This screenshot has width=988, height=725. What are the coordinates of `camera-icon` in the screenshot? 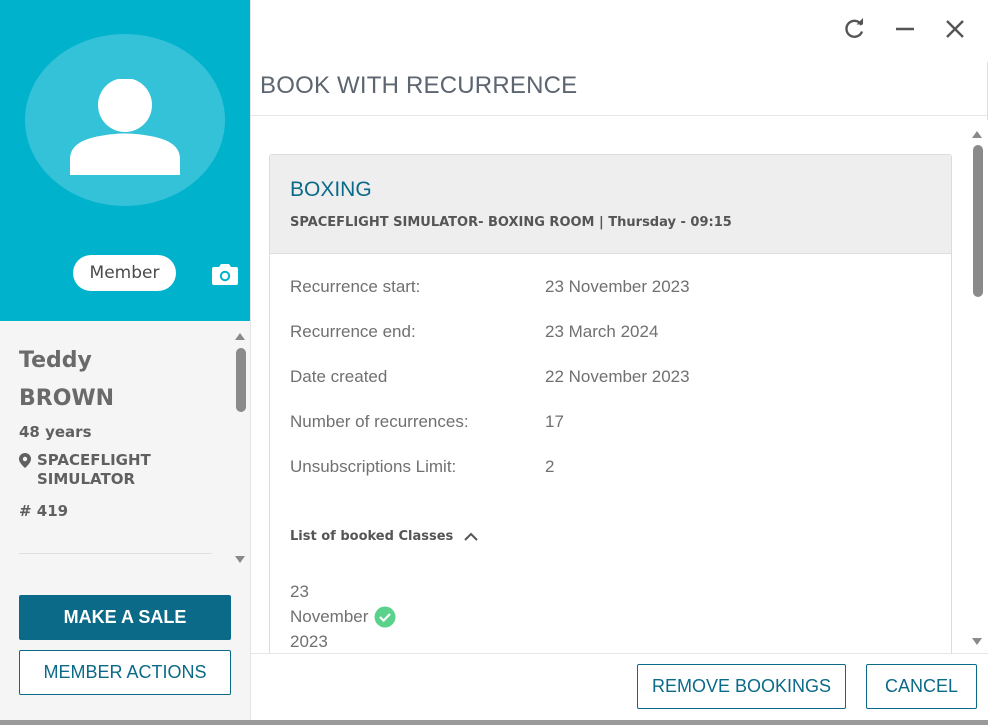 It's located at (225, 276).